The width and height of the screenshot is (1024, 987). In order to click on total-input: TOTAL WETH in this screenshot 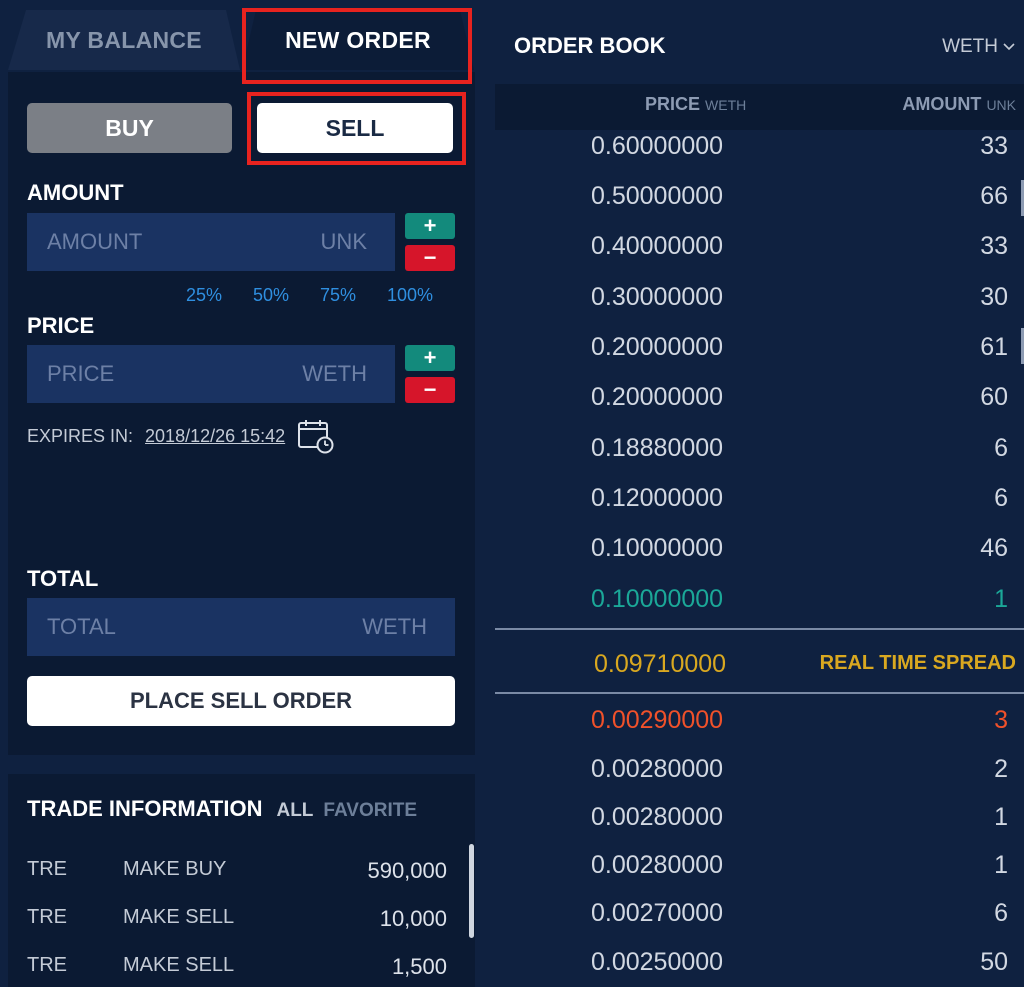, I will do `click(241, 627)`.